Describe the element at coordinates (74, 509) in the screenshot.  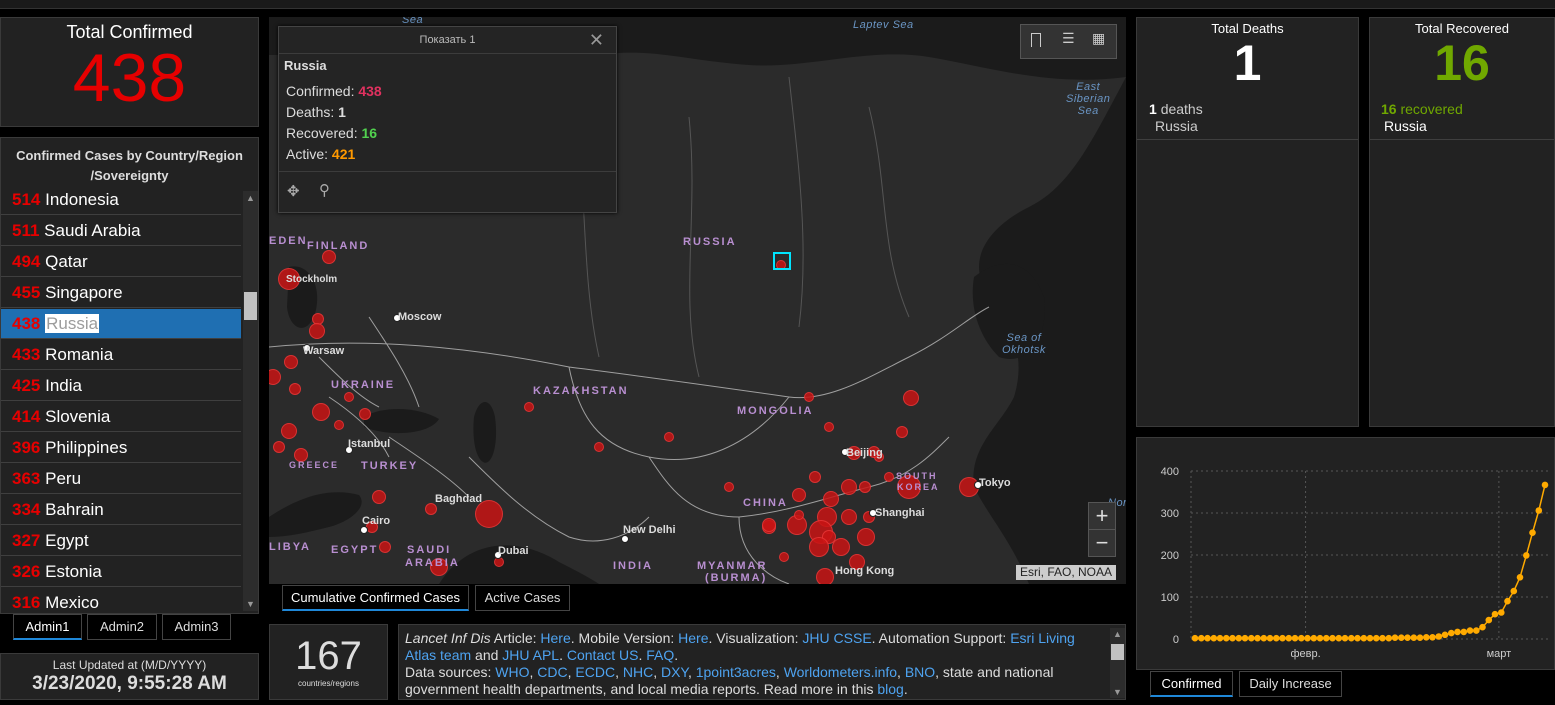
I see `list-item-name: Bahrain` at that location.